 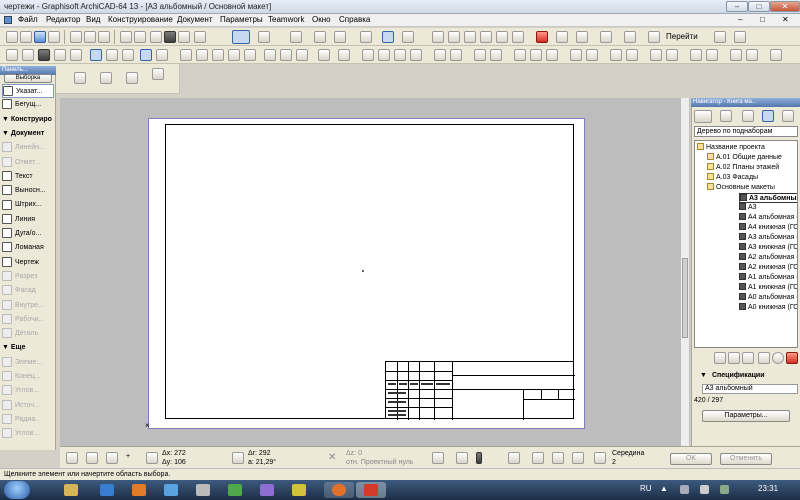 What do you see at coordinates (264, 37) in the screenshot?
I see `guide-line-icon` at bounding box center [264, 37].